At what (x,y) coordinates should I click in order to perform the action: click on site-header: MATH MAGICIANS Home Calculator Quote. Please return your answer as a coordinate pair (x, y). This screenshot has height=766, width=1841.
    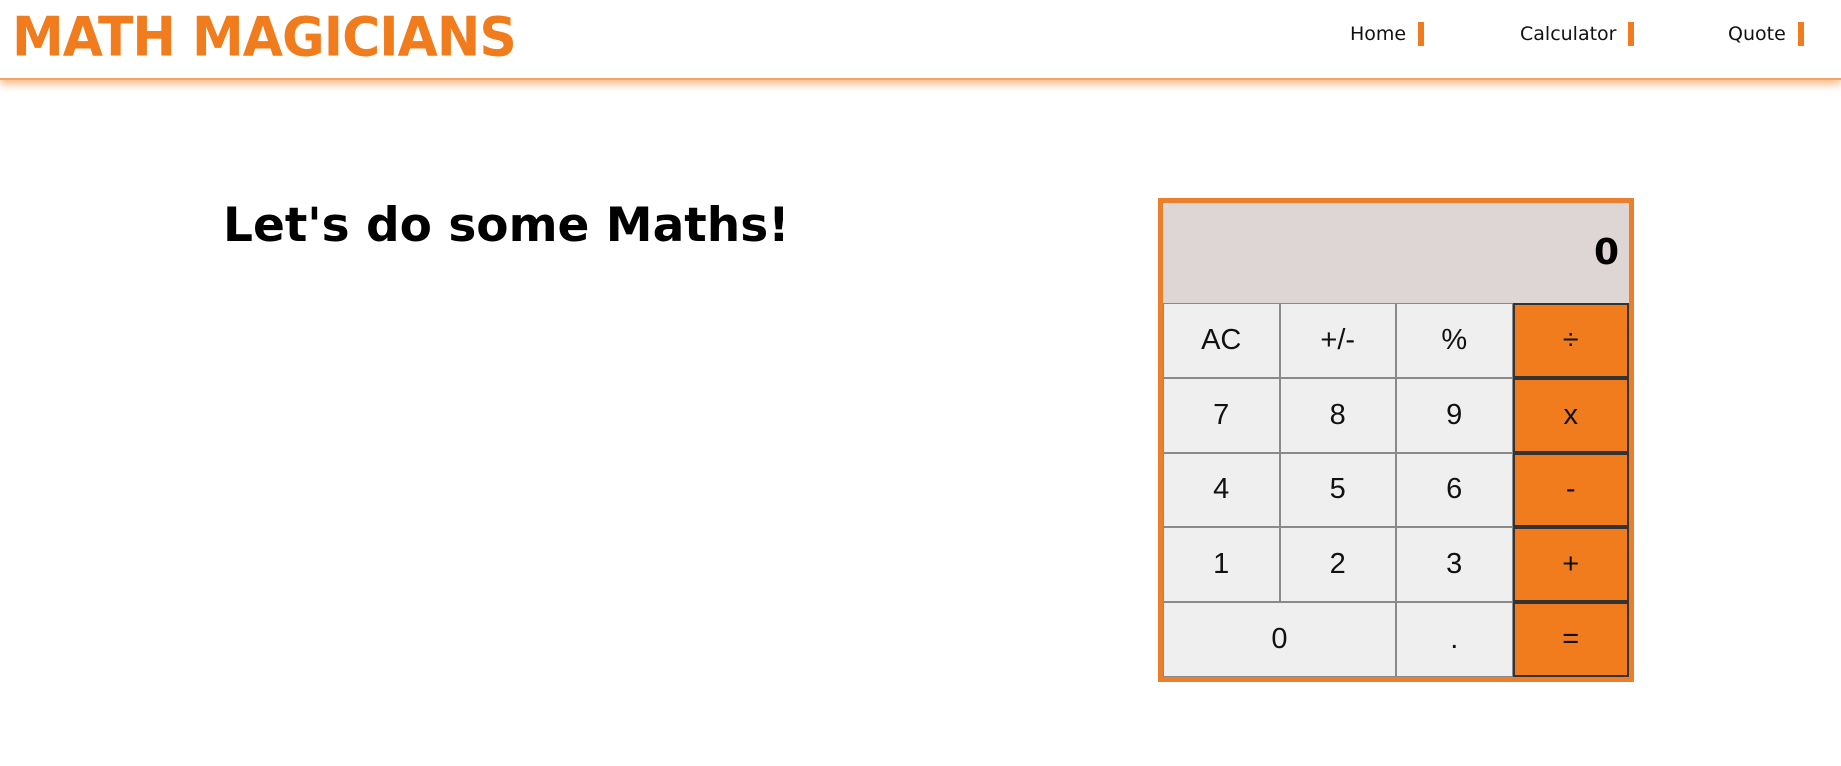
    Looking at the image, I should click on (920, 40).